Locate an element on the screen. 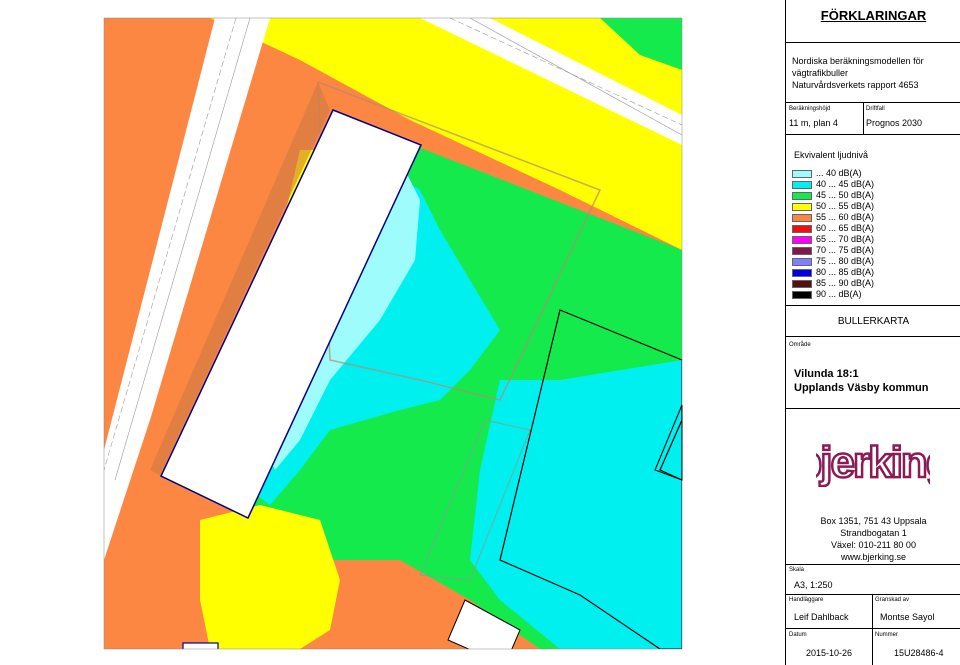  area-label: Område is located at coordinates (800, 345).